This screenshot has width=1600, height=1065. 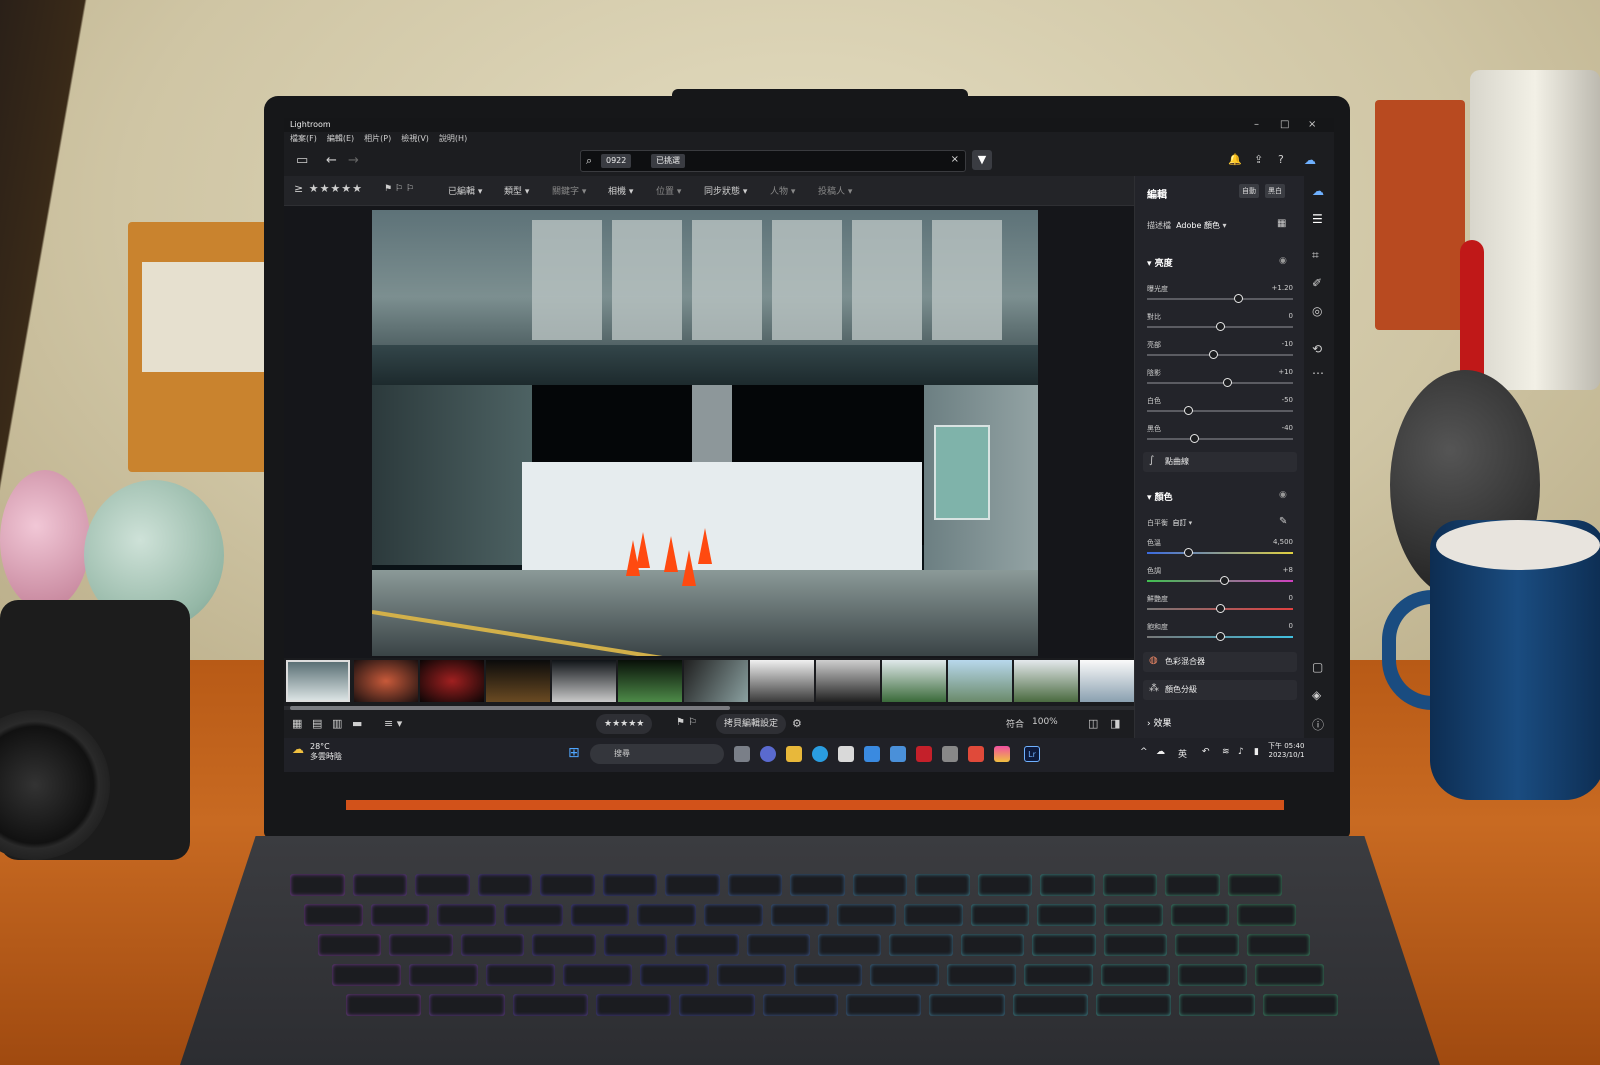 What do you see at coordinates (1015, 723) in the screenshot?
I see `fit-label: 符合` at bounding box center [1015, 723].